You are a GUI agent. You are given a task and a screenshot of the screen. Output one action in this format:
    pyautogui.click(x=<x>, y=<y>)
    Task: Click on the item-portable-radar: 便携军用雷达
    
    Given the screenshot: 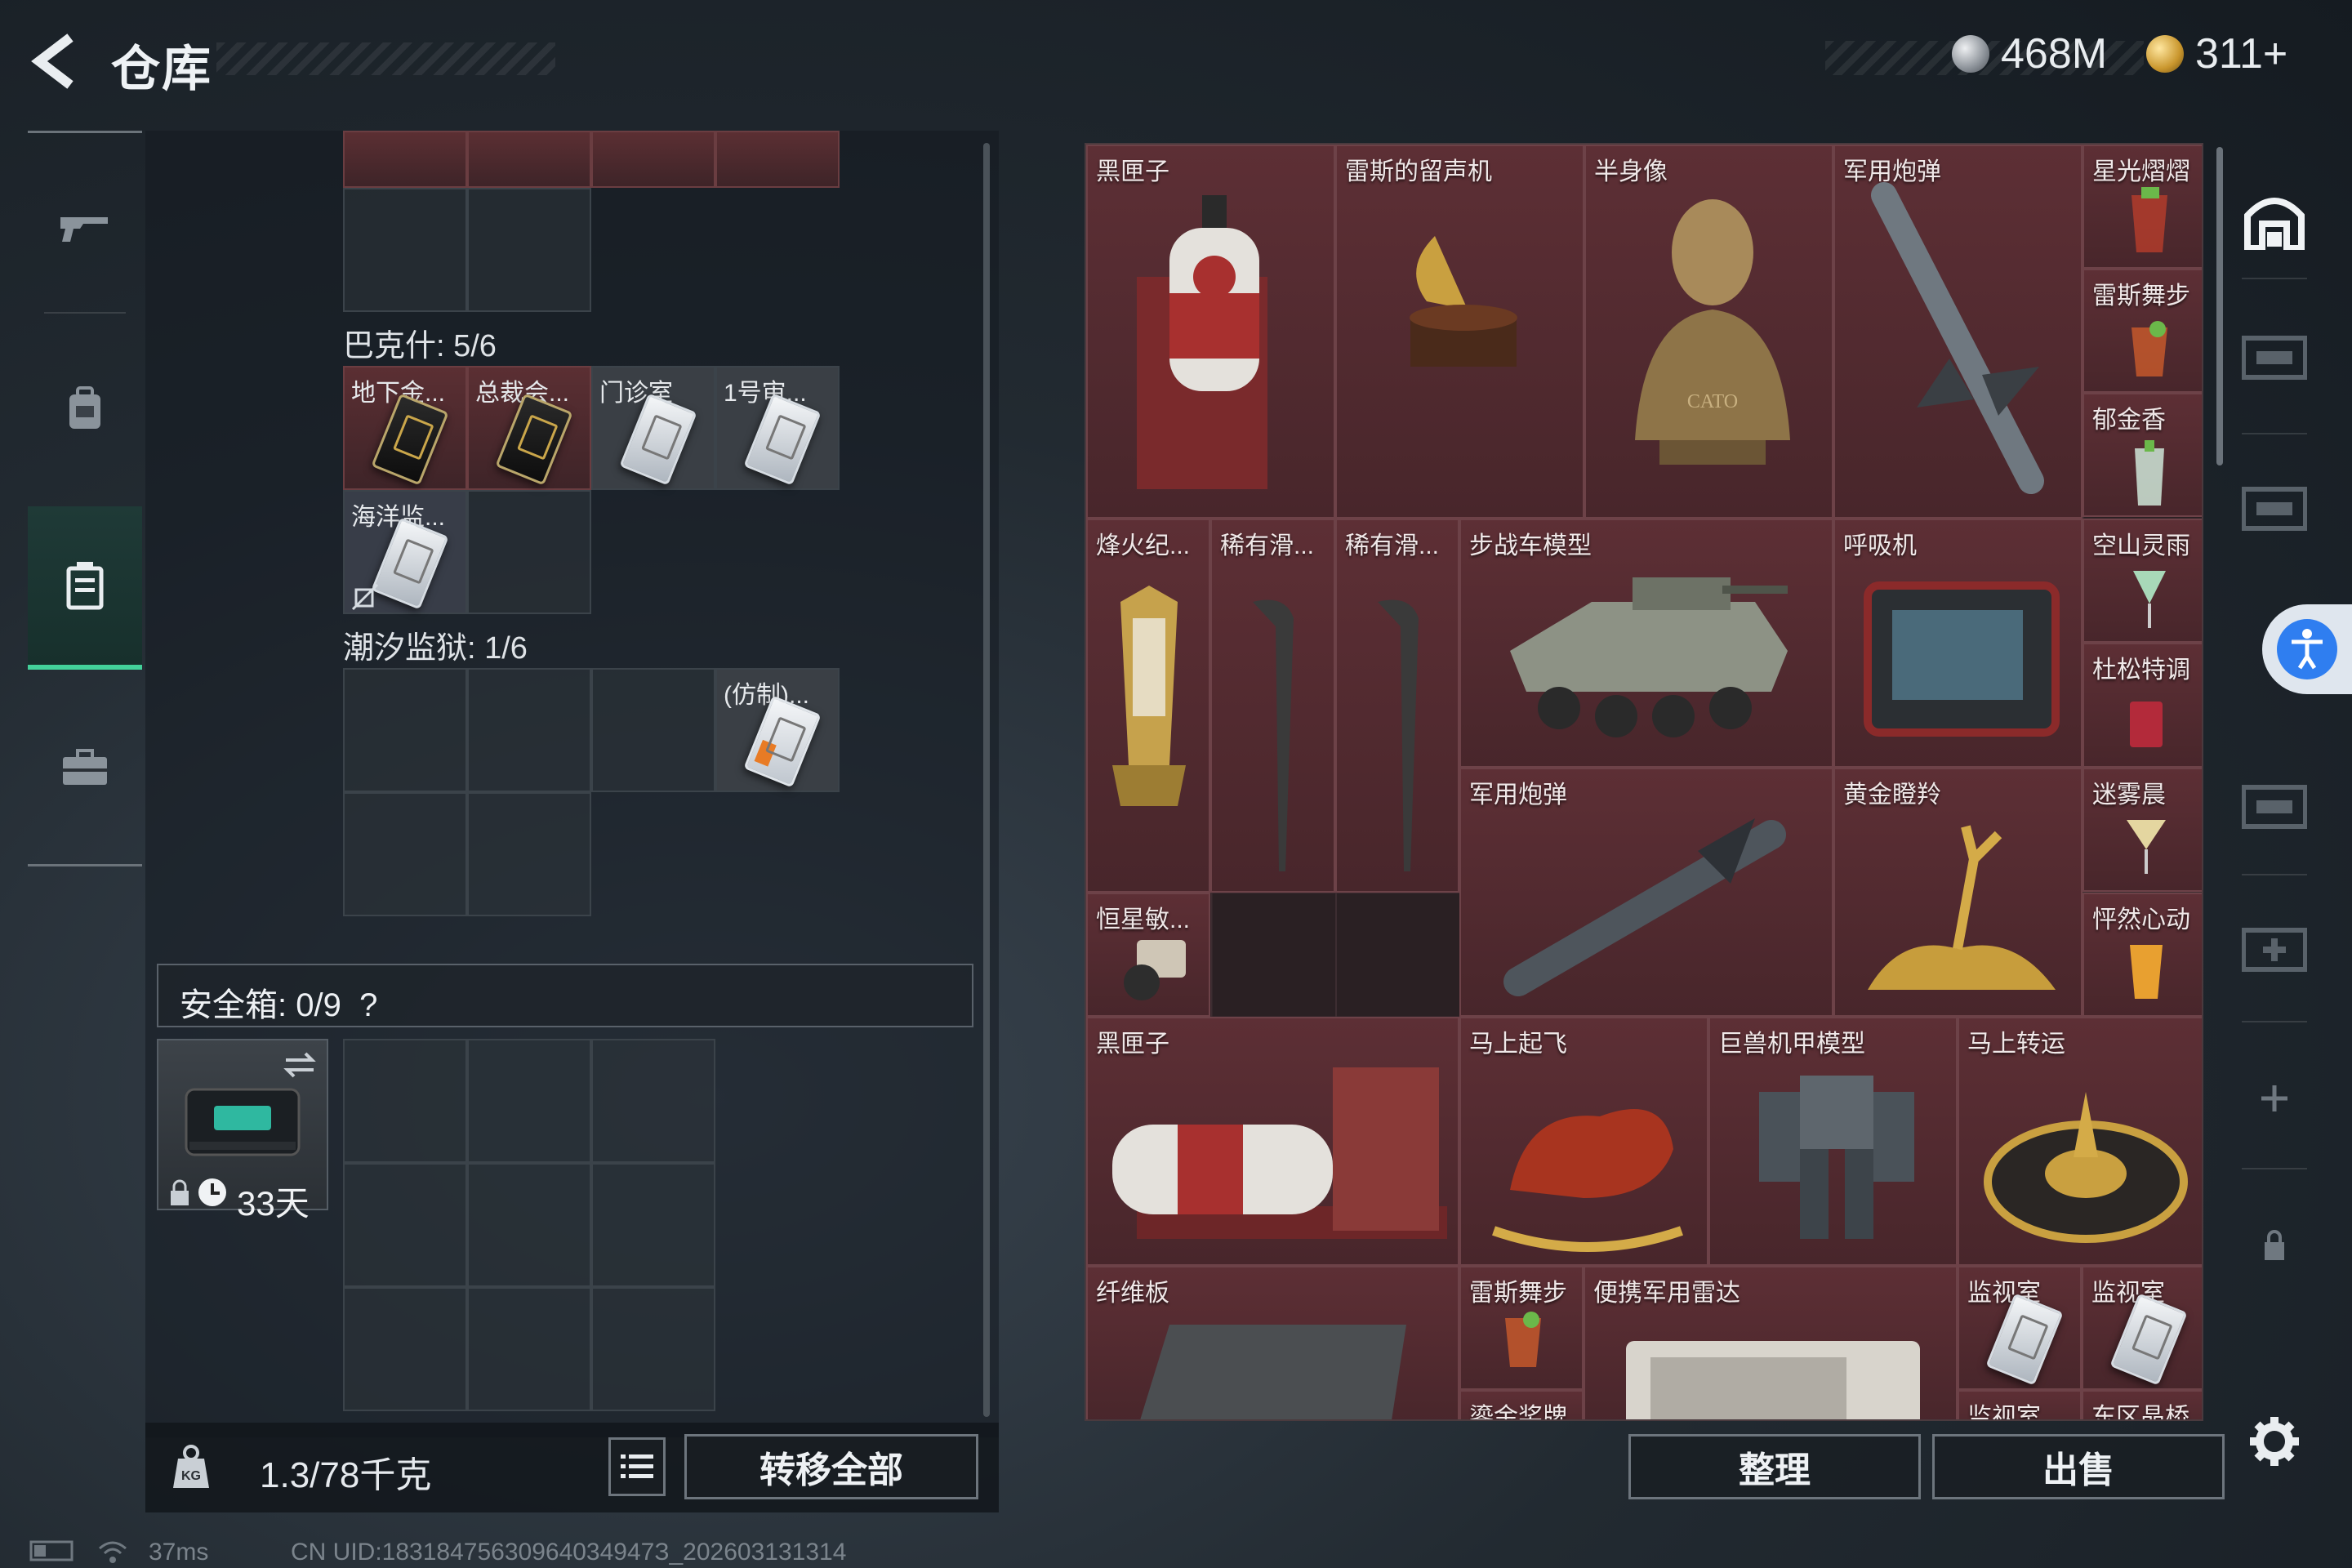 What is the action you would take?
    pyautogui.click(x=1771, y=1342)
    